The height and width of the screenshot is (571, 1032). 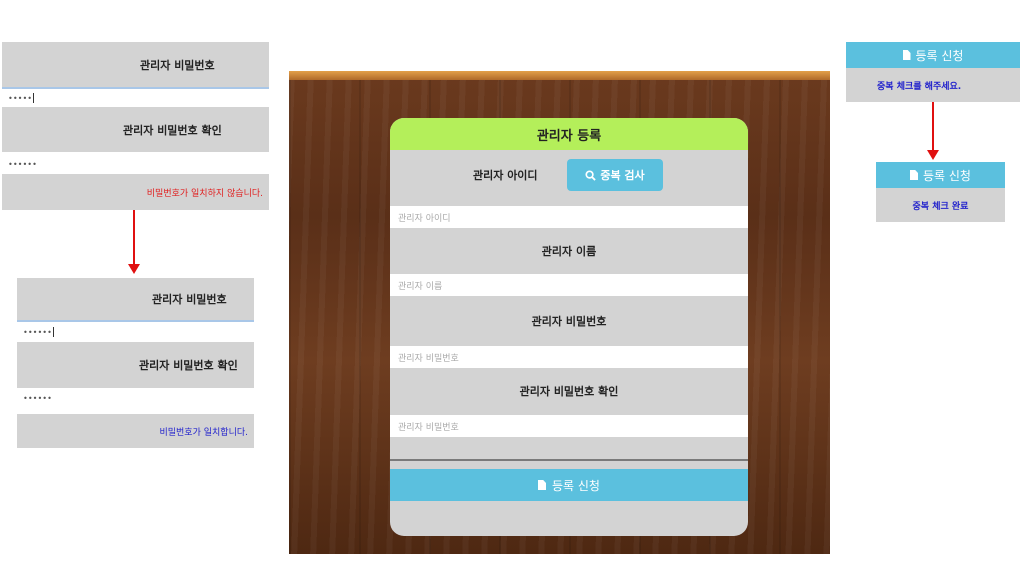 What do you see at coordinates (569, 285) in the screenshot?
I see `admin-name-input: 관리자 이름` at bounding box center [569, 285].